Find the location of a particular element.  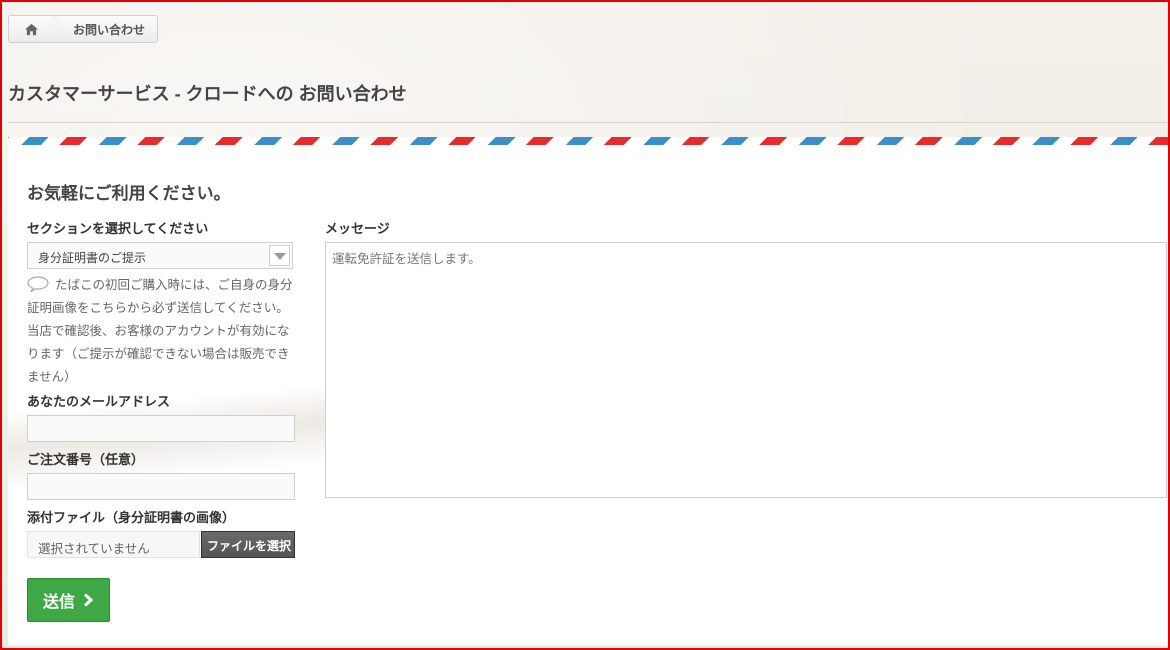

section-label: セクションを選択してください is located at coordinates (118, 228).